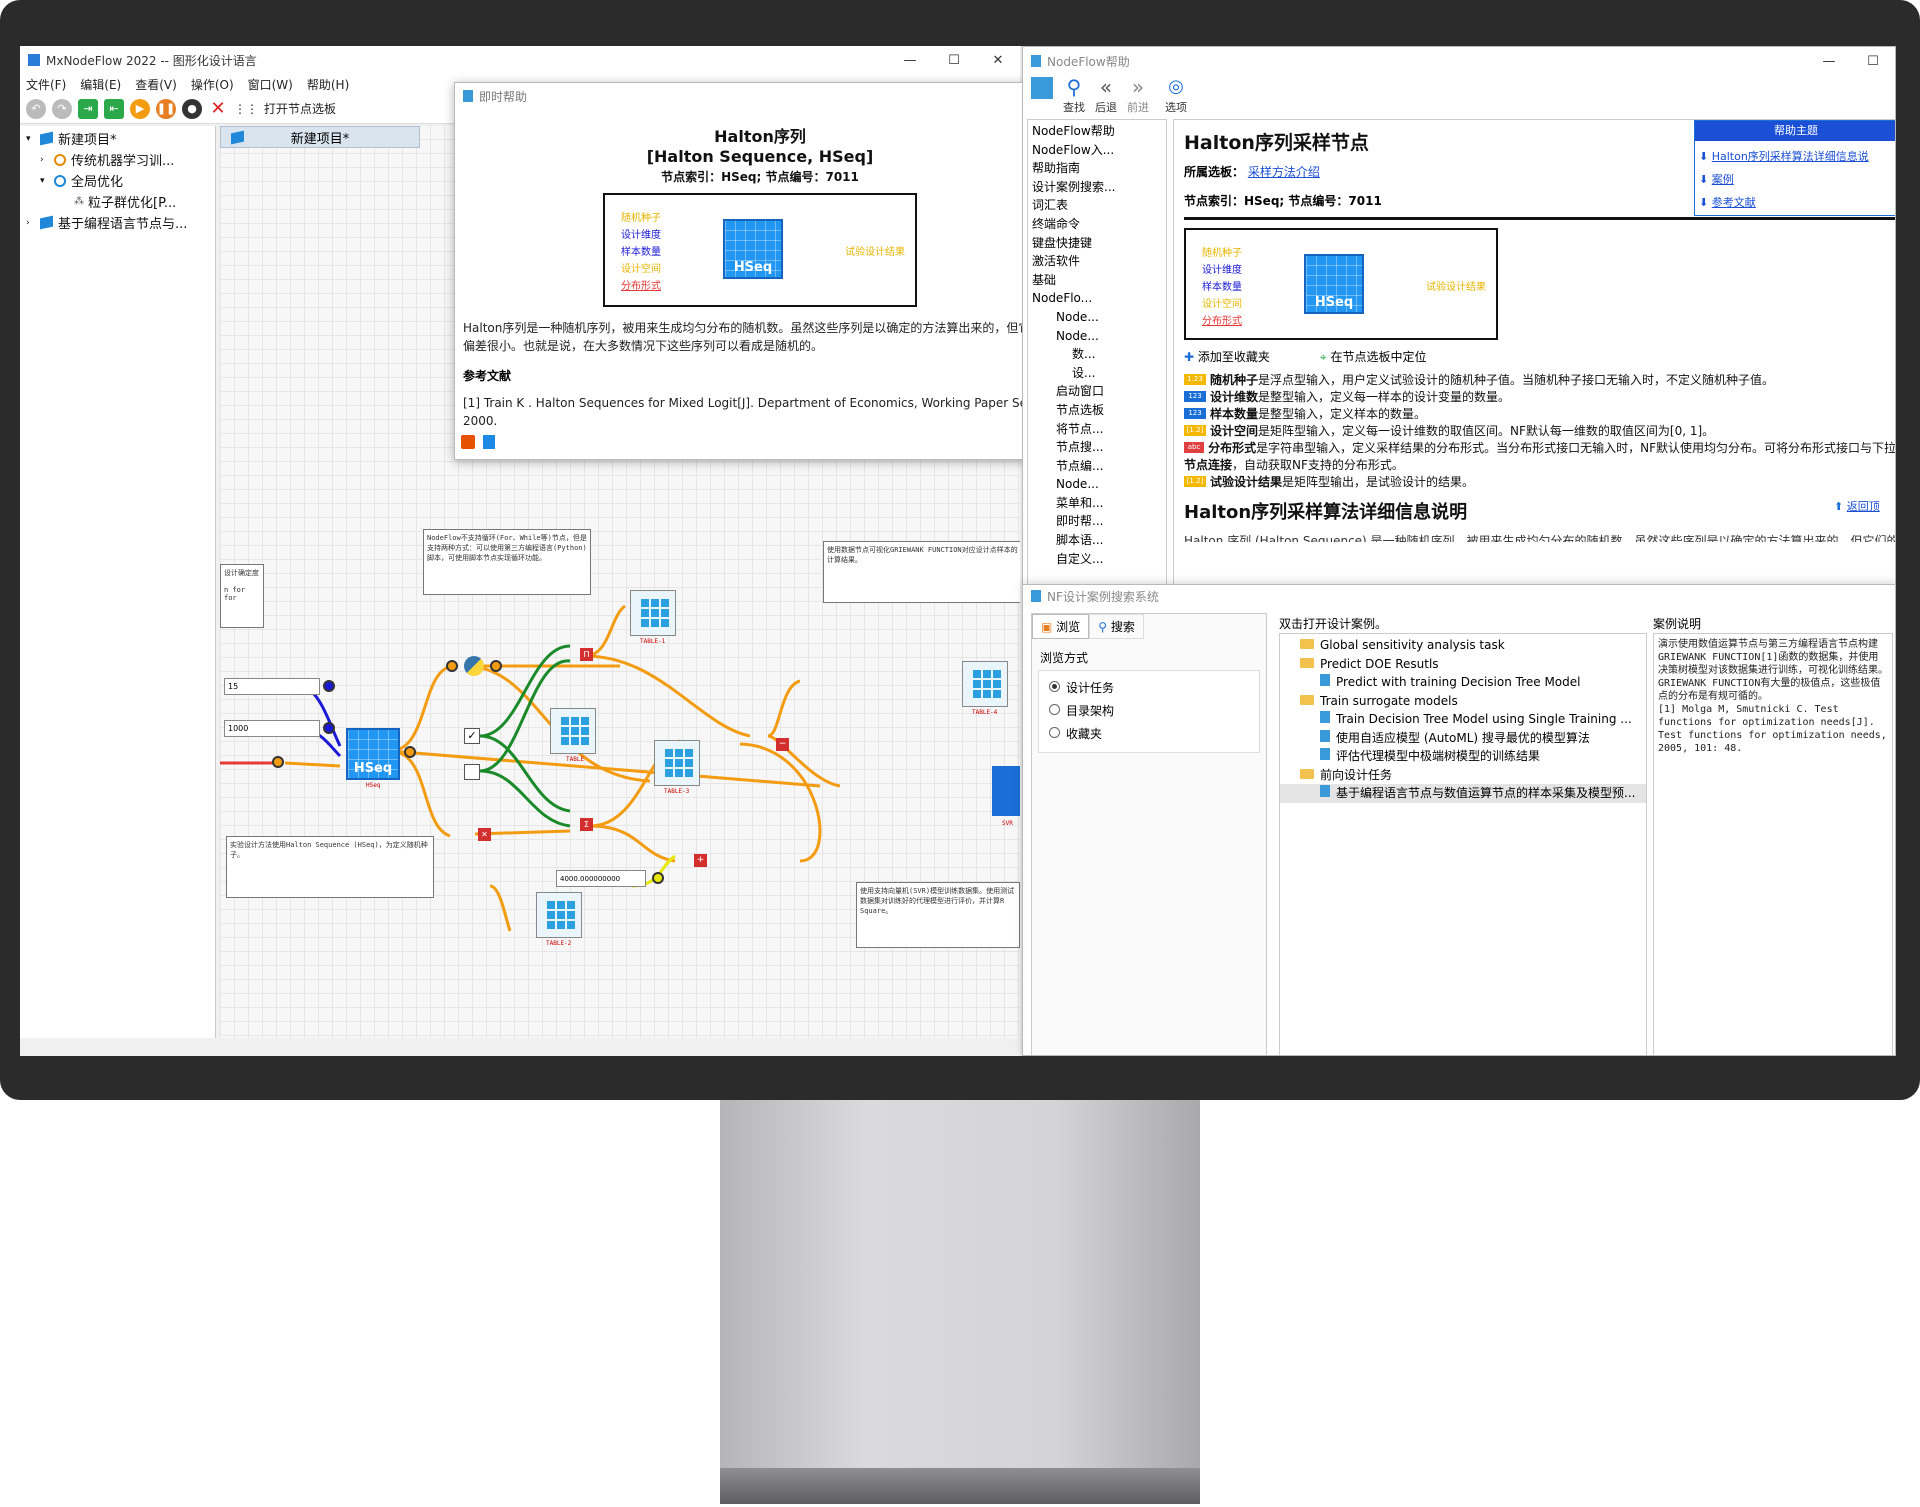 The image size is (1920, 1507). What do you see at coordinates (329, 728) in the screenshot?
I see `count-port` at bounding box center [329, 728].